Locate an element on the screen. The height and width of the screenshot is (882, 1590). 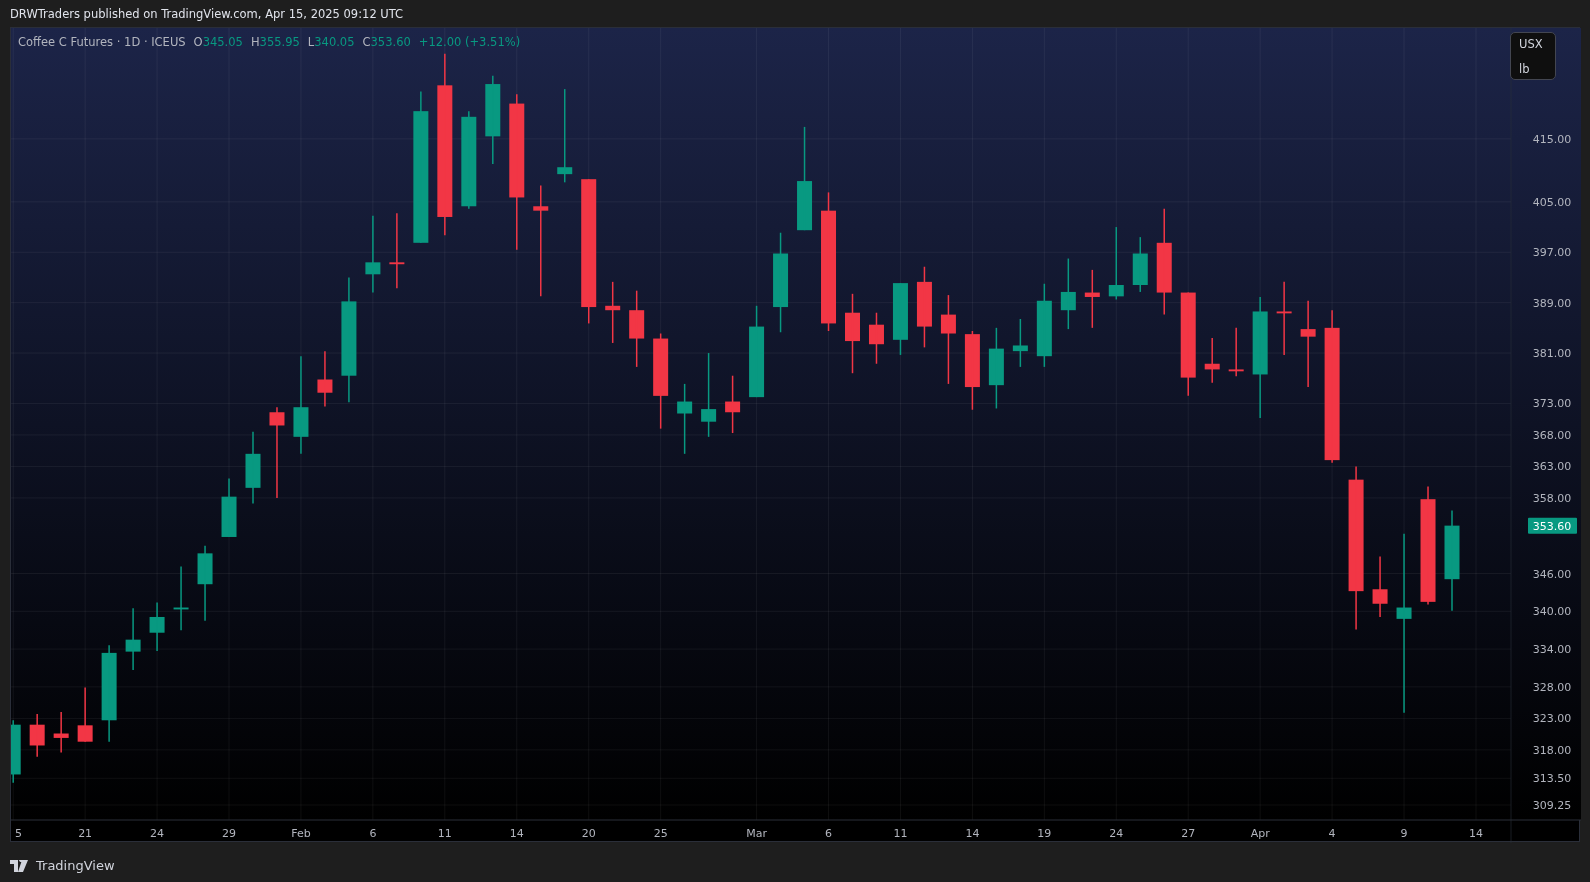
price-tick-label: 373.00 is located at coordinates (1552, 404).